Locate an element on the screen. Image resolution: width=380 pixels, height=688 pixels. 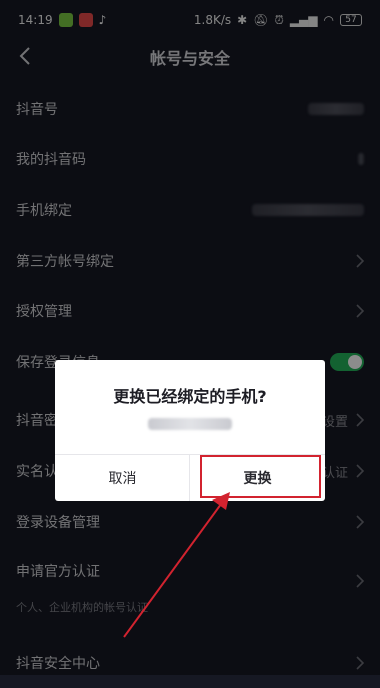
redacted-phone is located at coordinates (190, 424).